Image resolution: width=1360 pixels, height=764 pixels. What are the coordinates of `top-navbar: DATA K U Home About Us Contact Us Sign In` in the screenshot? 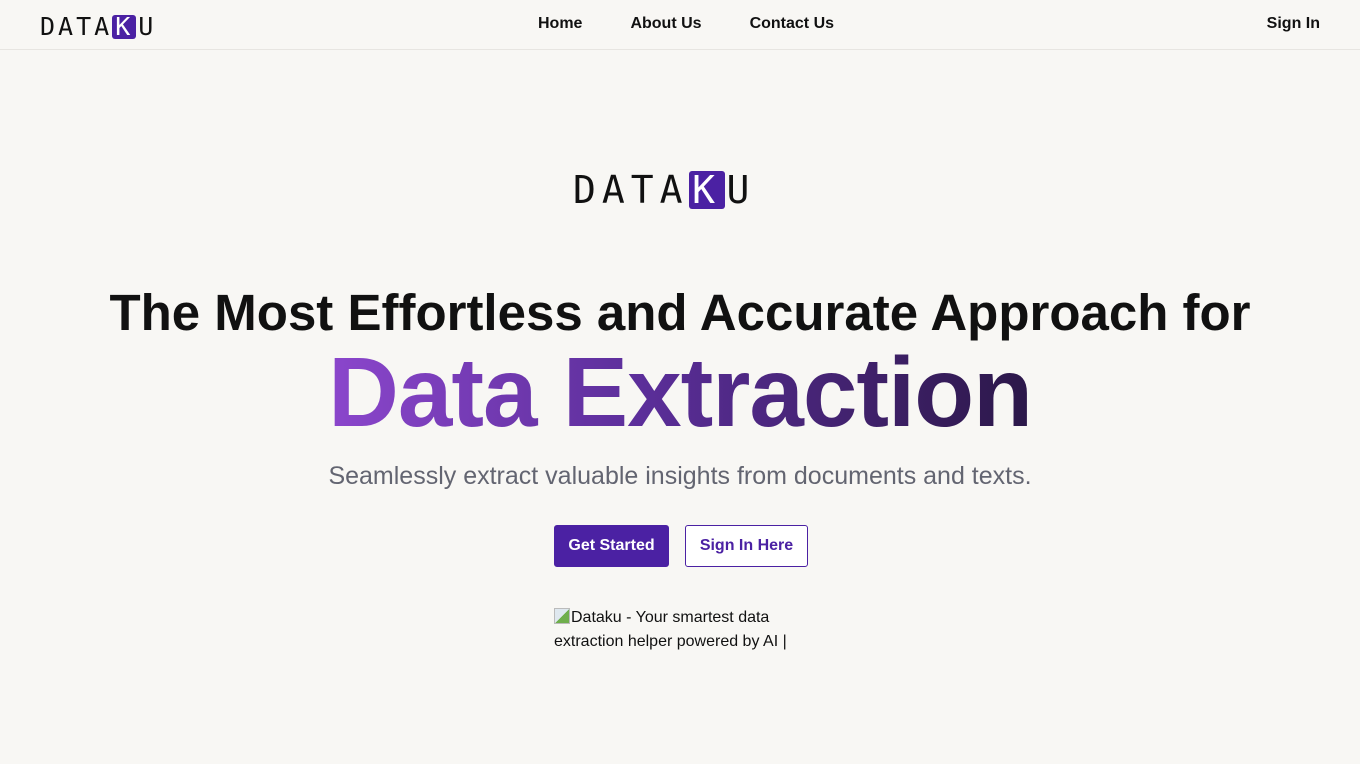 It's located at (680, 25).